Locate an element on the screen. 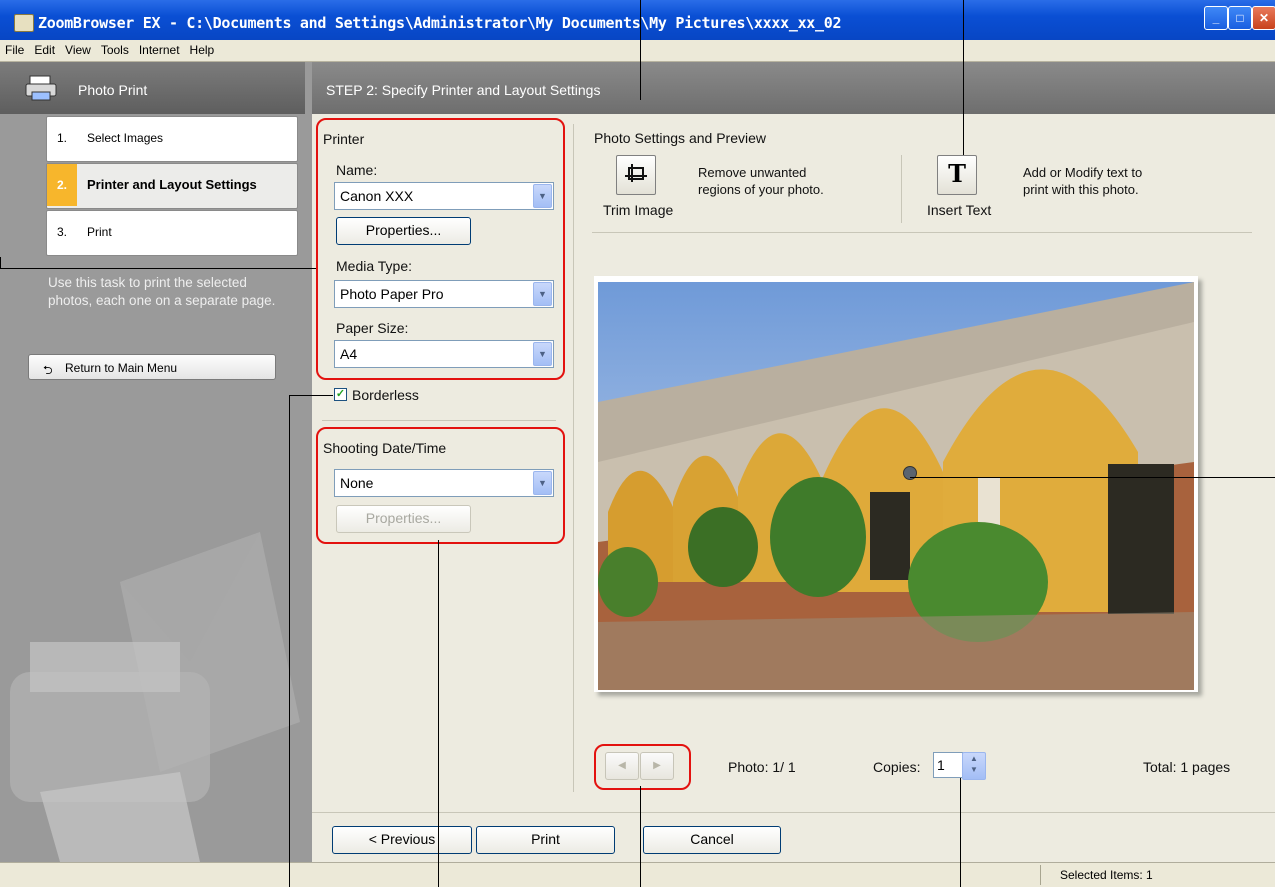 This screenshot has width=1275, height=887. paper-size-select: A4 ▼ is located at coordinates (444, 354).